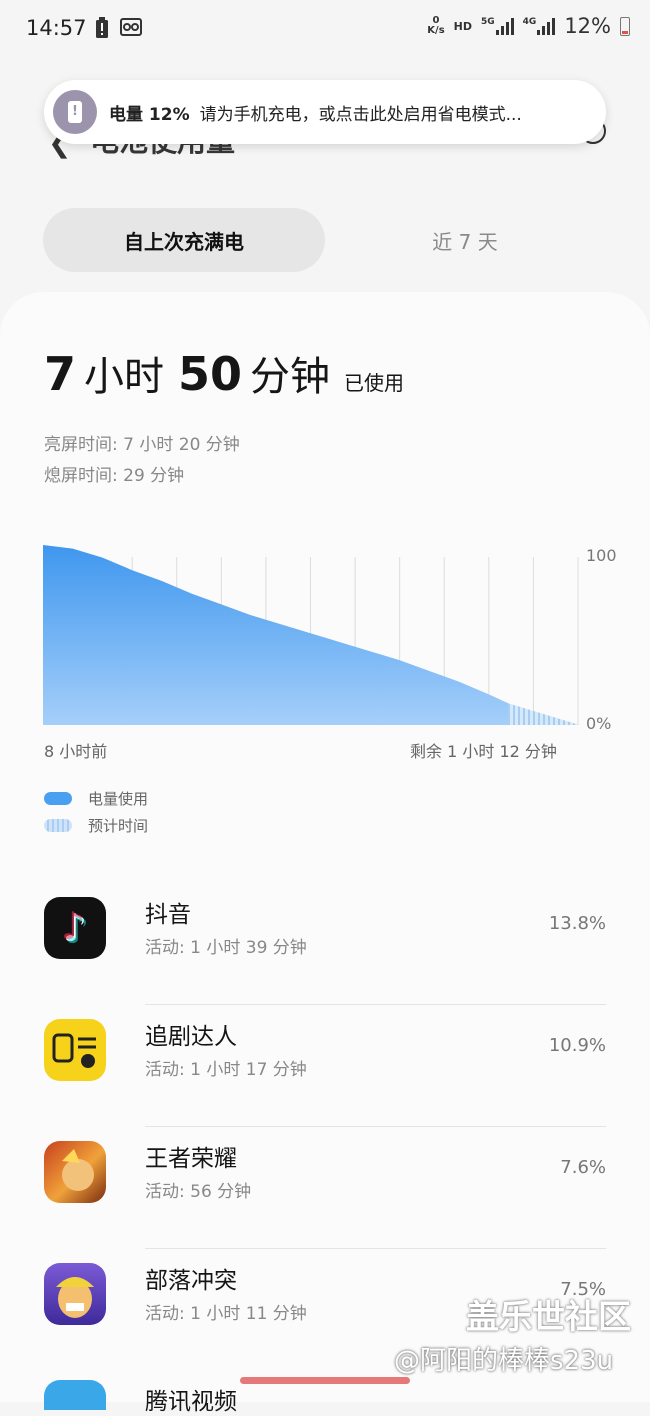 This screenshot has width=650, height=1416. What do you see at coordinates (75, 112) in the screenshot?
I see `battery-alert-icon: !` at bounding box center [75, 112].